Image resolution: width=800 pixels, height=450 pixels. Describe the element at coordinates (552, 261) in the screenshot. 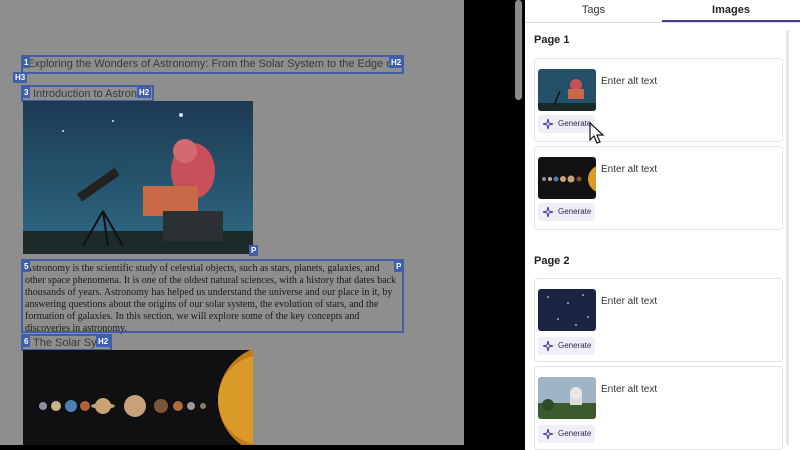

I see `page-heading: Page 2` at that location.